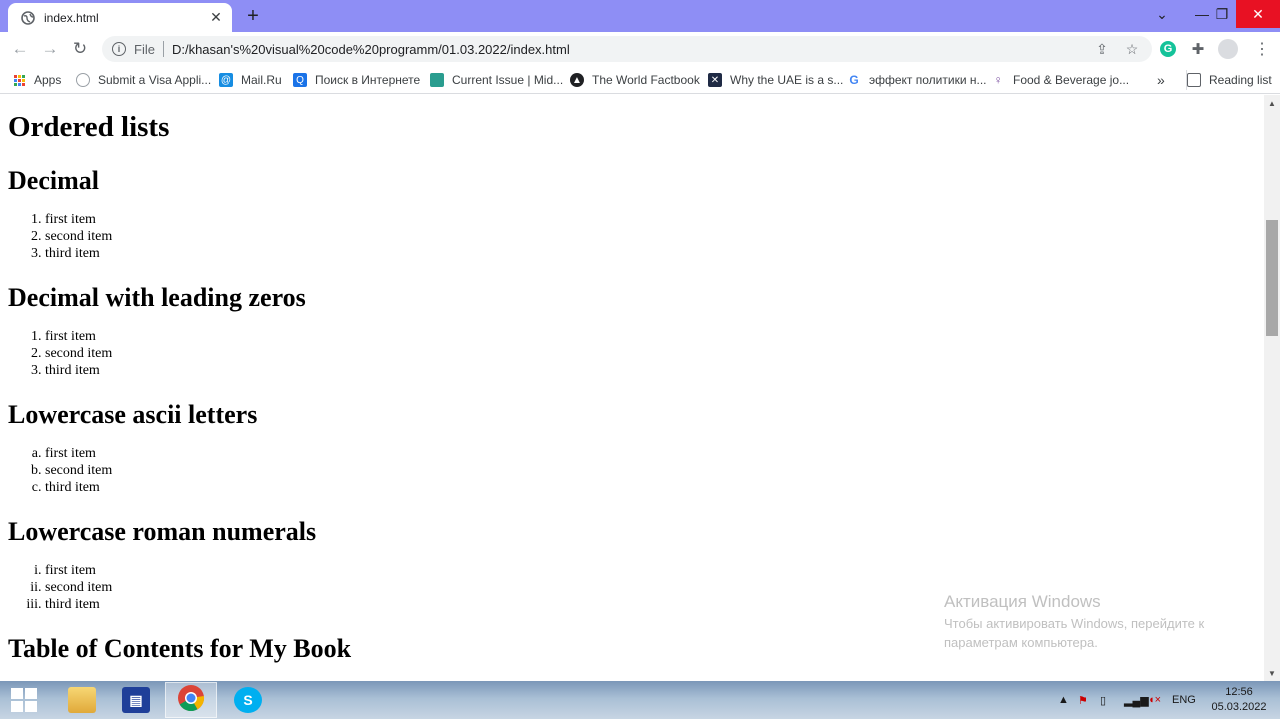  Describe the element at coordinates (50, 49) in the screenshot. I see `forward-button: →` at that location.